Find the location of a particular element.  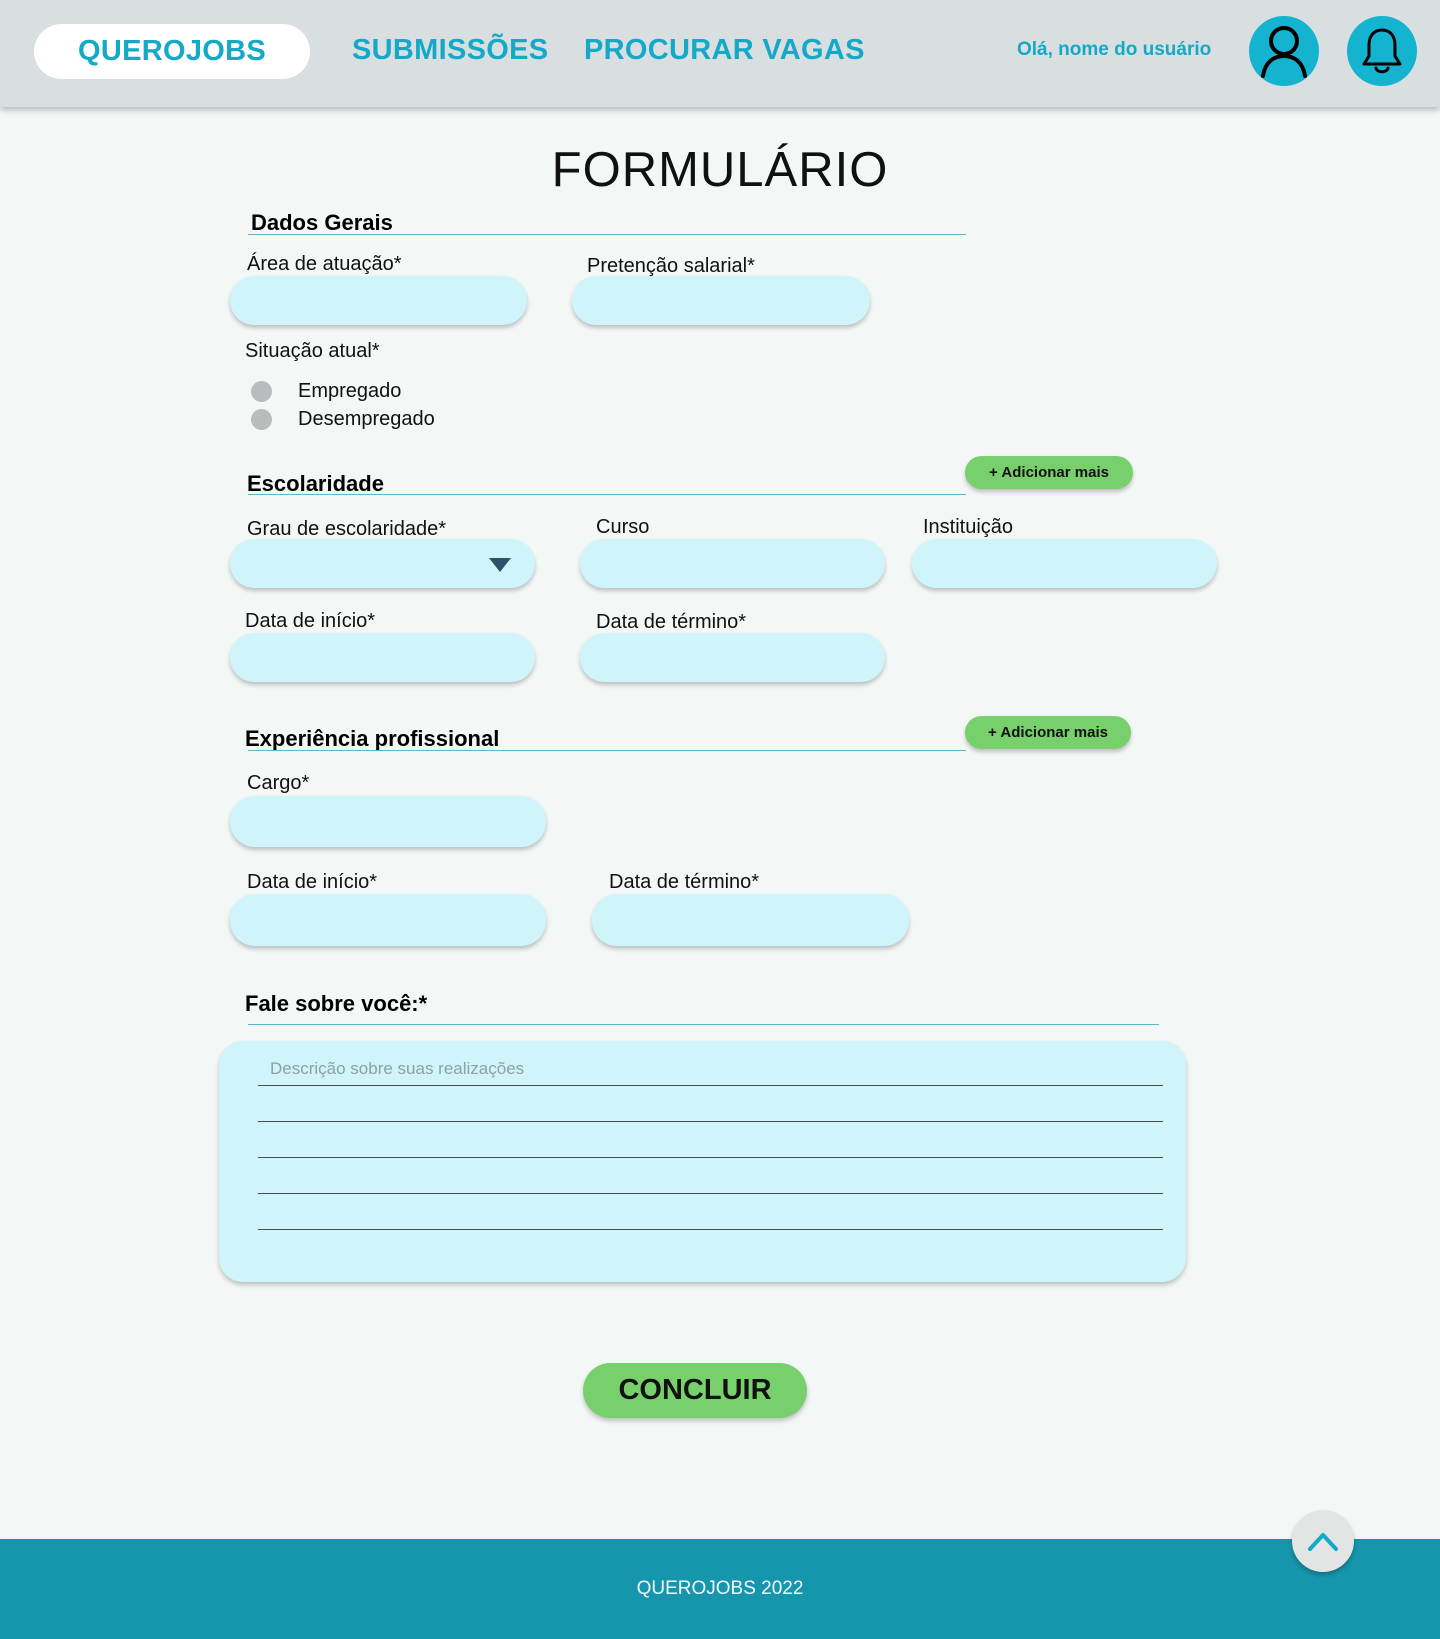

section-dados-gerais: Dados Gerais is located at coordinates (322, 222).